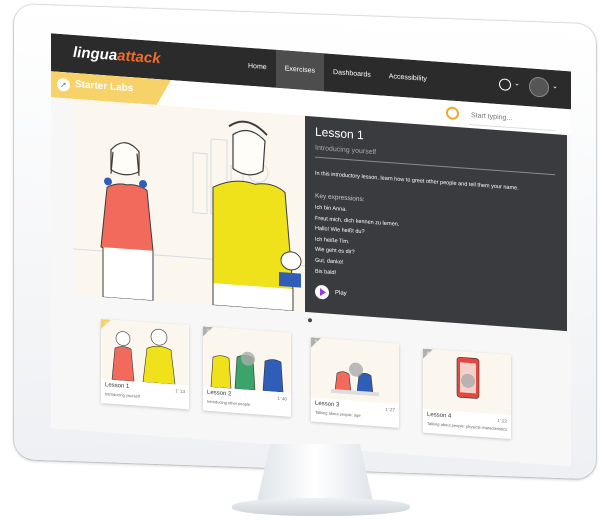 This screenshot has width=605, height=520. Describe the element at coordinates (439, 415) in the screenshot. I see `card-title: Lesson 4` at that location.